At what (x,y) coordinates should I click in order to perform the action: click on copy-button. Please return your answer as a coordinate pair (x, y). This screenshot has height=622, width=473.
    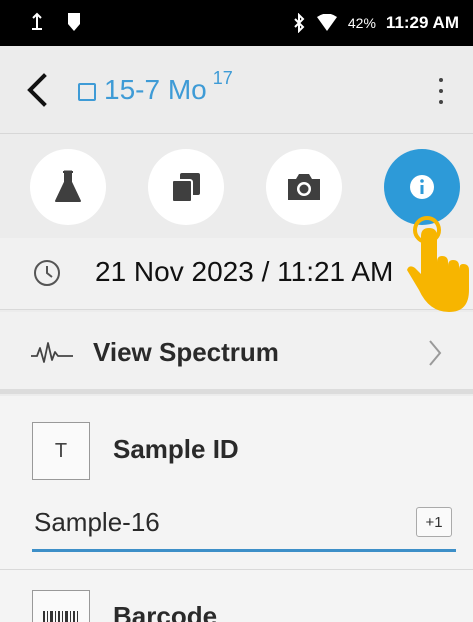
    Looking at the image, I should click on (186, 187).